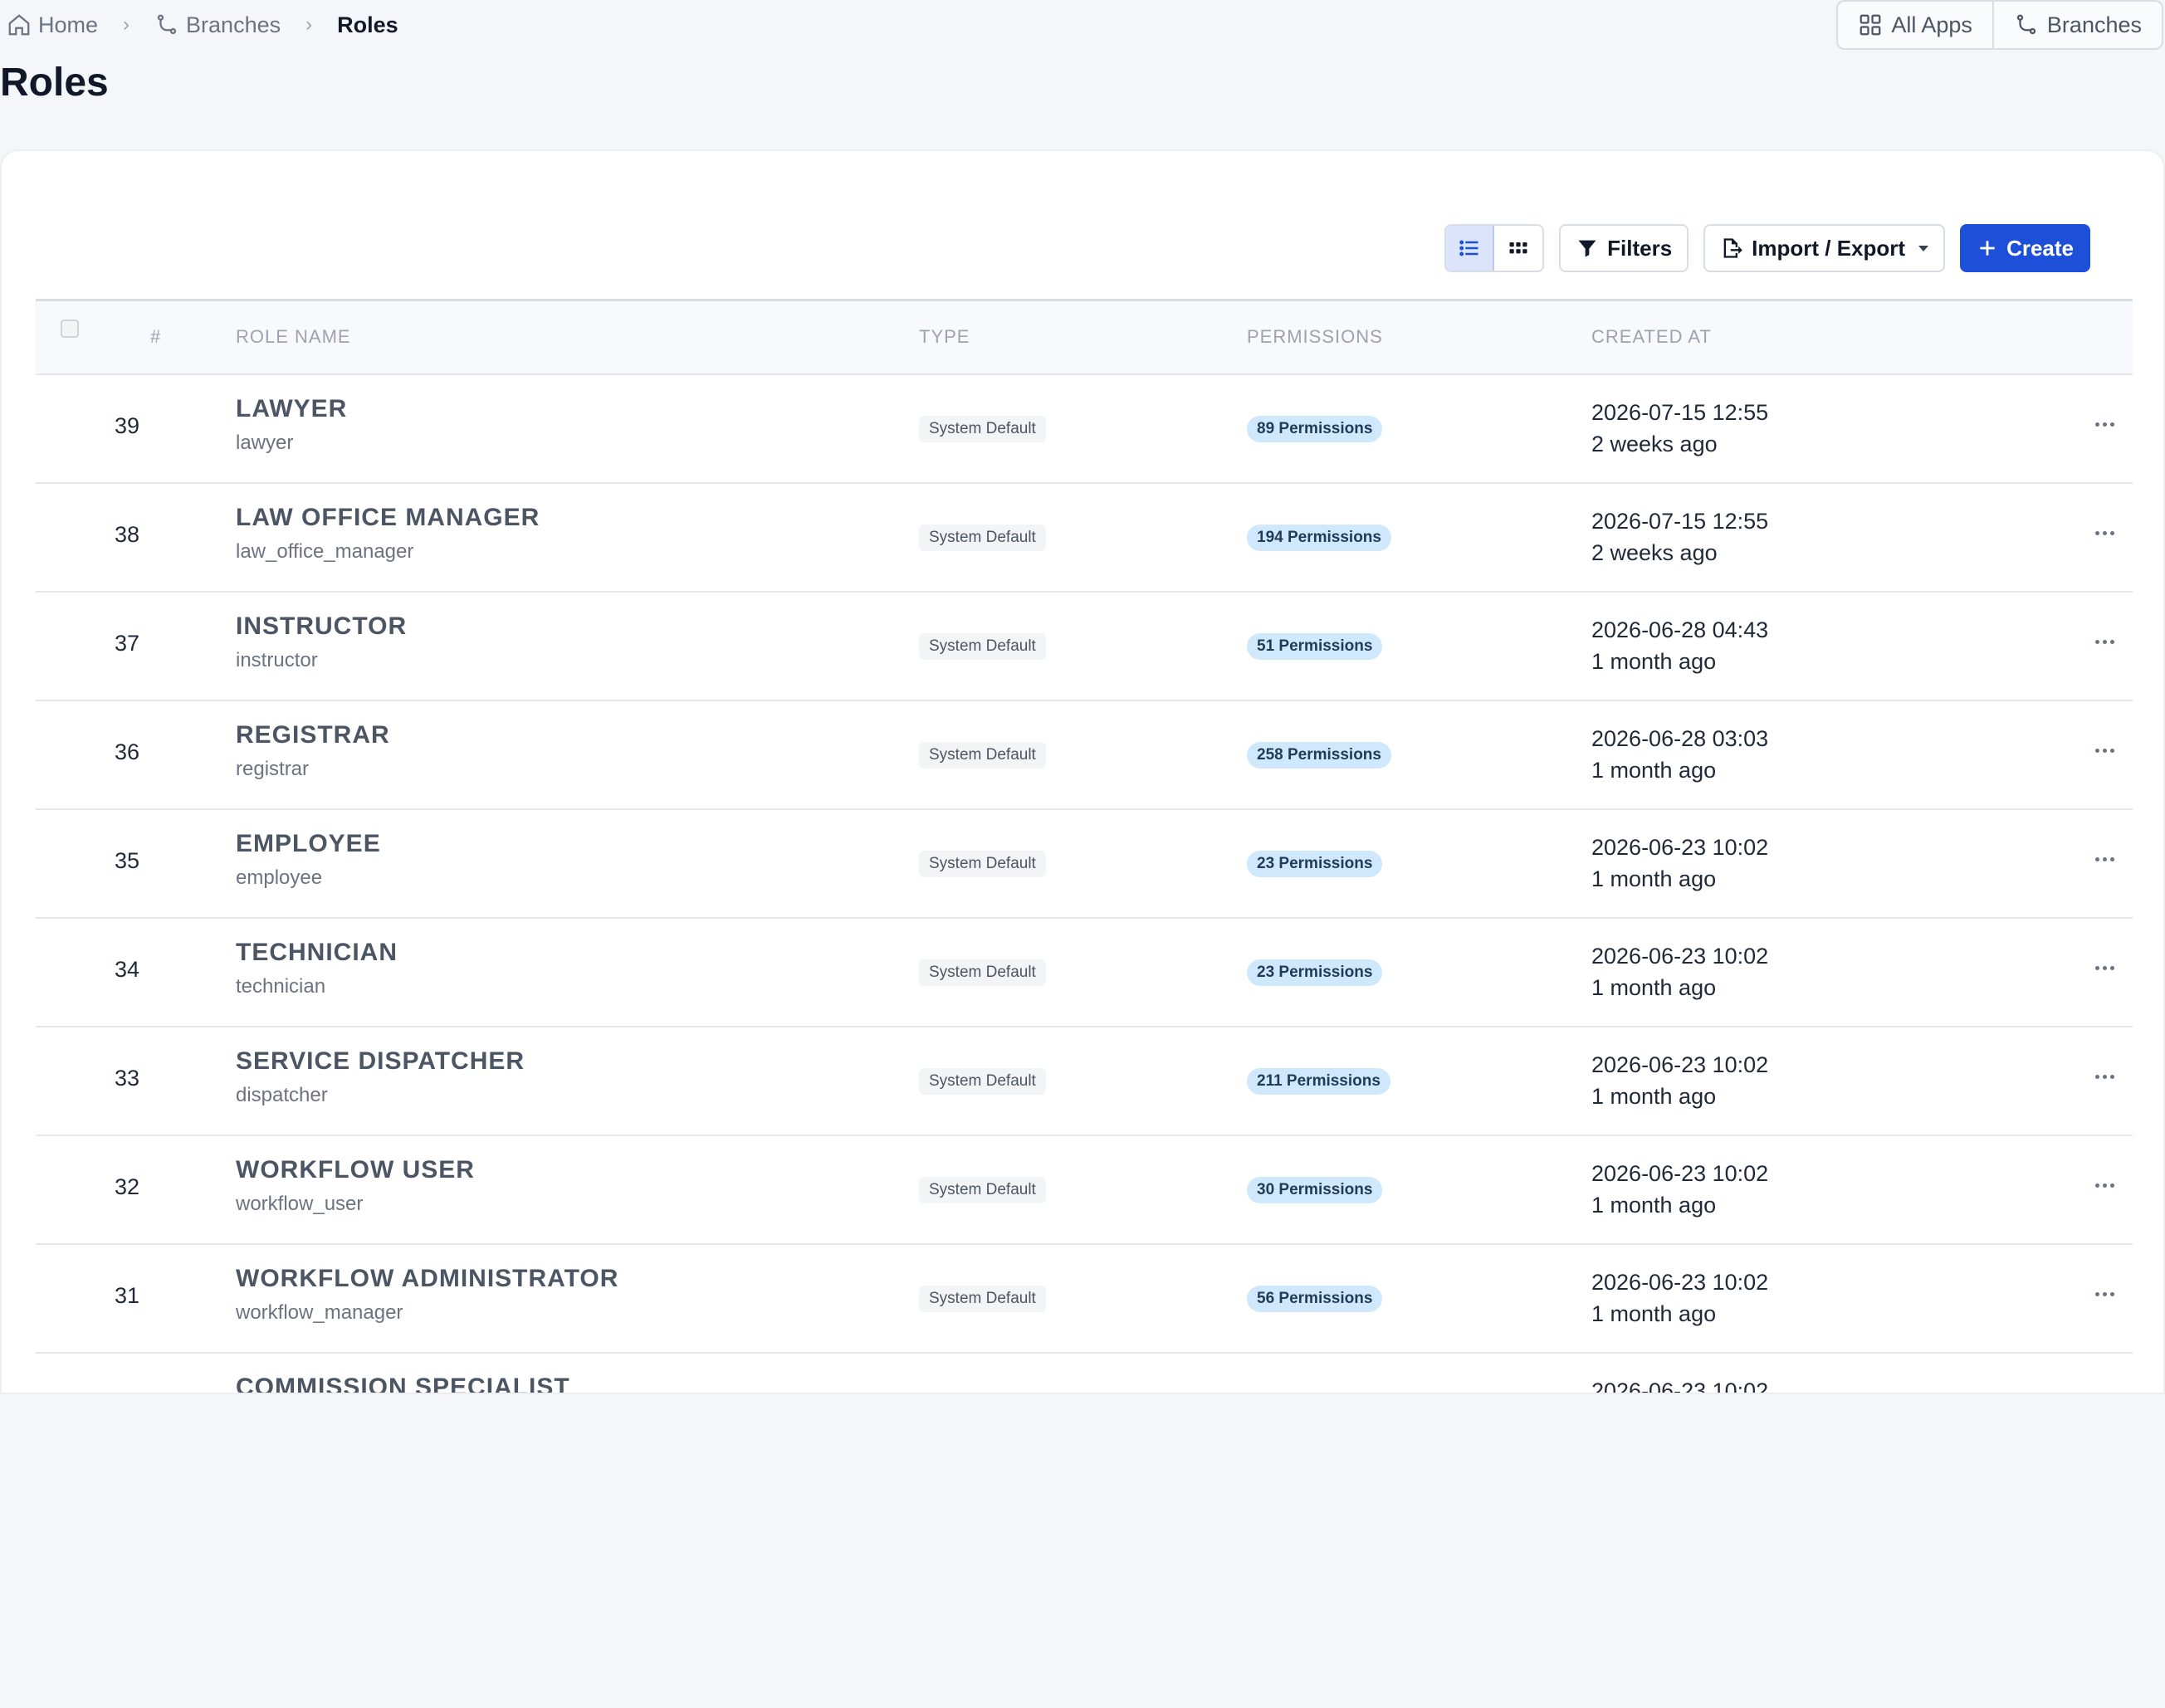  What do you see at coordinates (265, 443) in the screenshot?
I see `role-key: lawyer` at bounding box center [265, 443].